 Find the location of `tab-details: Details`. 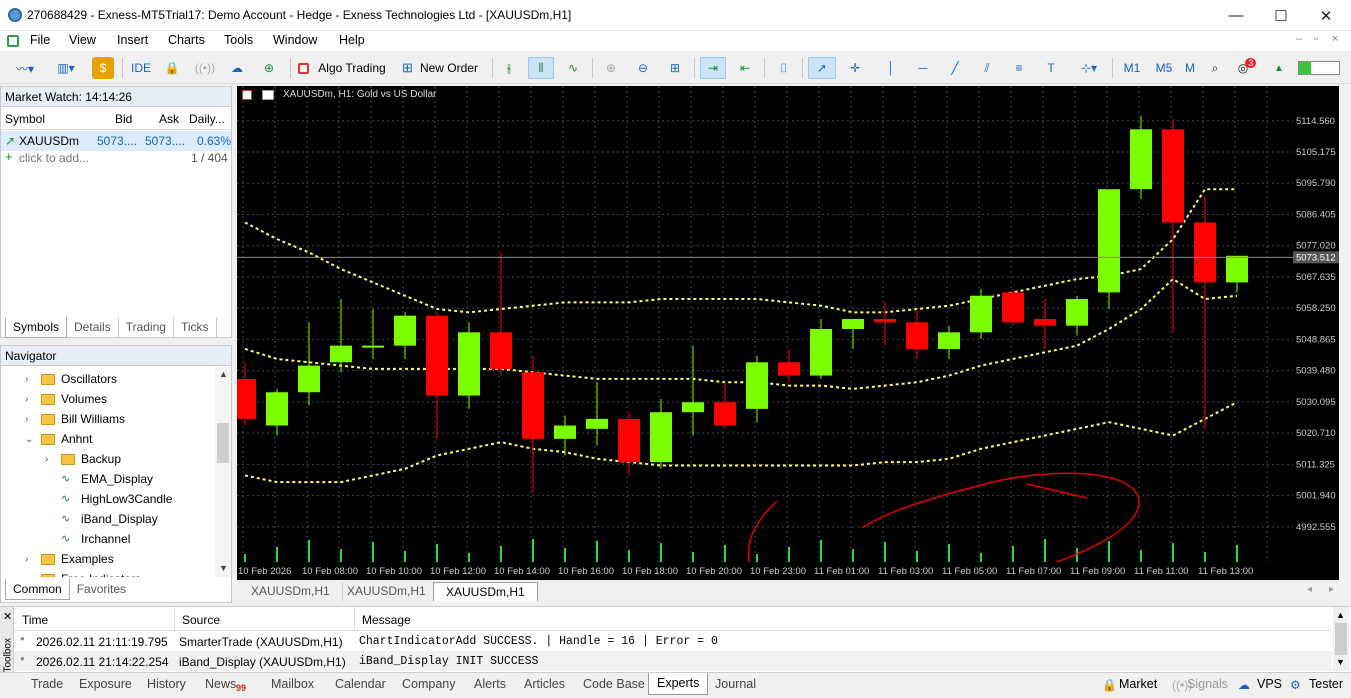

tab-details: Details is located at coordinates (93, 327).